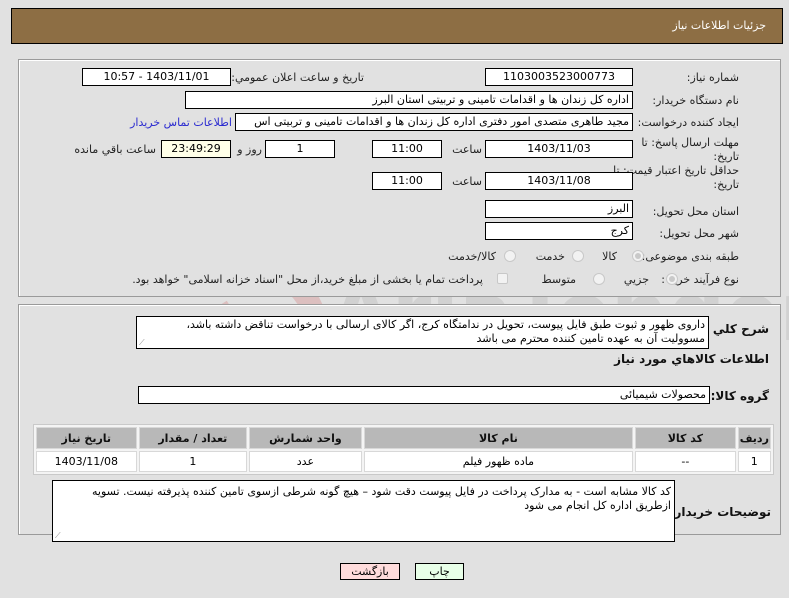 The width and height of the screenshot is (789, 598). Describe the element at coordinates (472, 256) in the screenshot. I see `category-option-goods-service: کالا/خدمت` at that location.